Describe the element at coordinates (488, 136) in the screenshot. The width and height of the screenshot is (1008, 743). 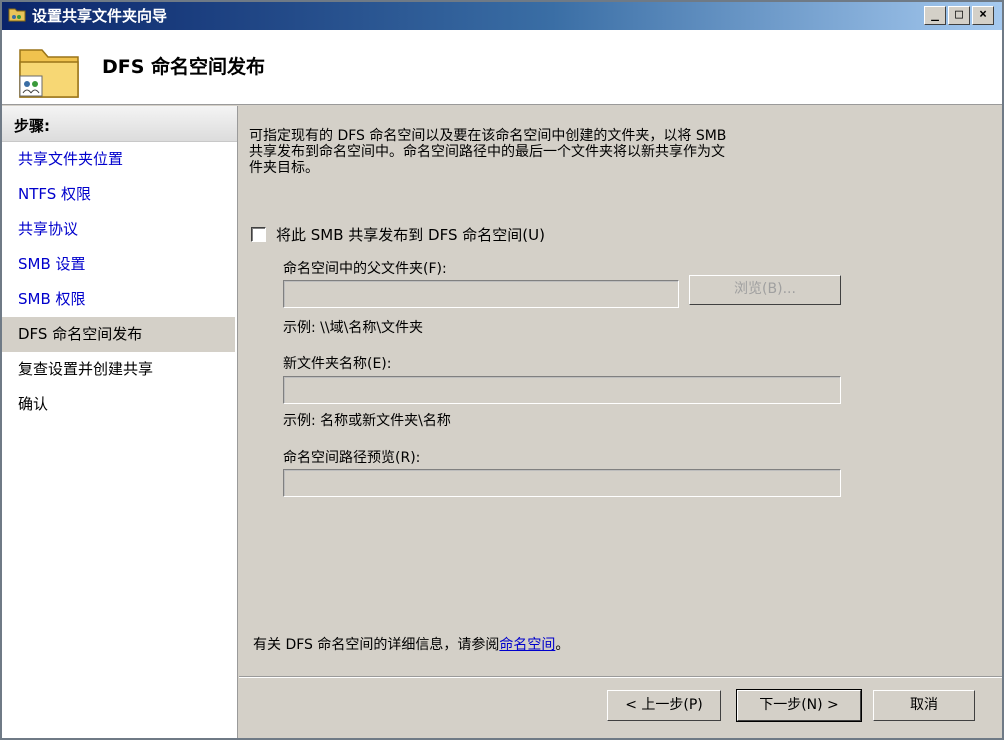
I see `intro-line-1: 可指定现有的 DFS 命名空间以及要在该命名空间中创建的文件夹，以将 SMB` at that location.